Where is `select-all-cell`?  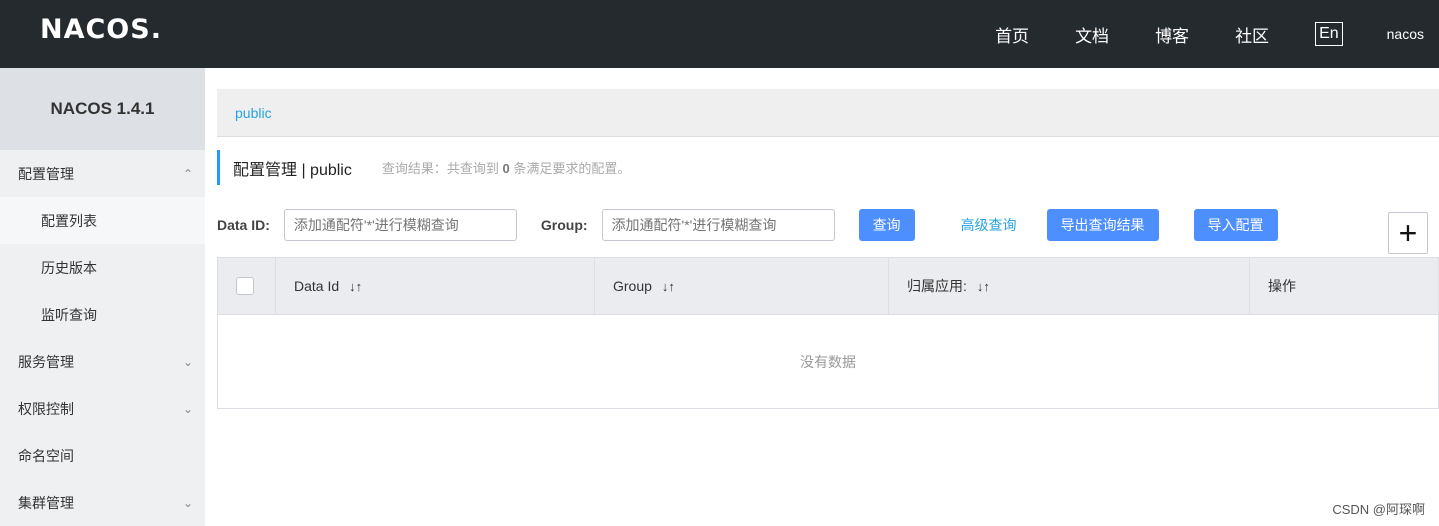
select-all-cell is located at coordinates (247, 286).